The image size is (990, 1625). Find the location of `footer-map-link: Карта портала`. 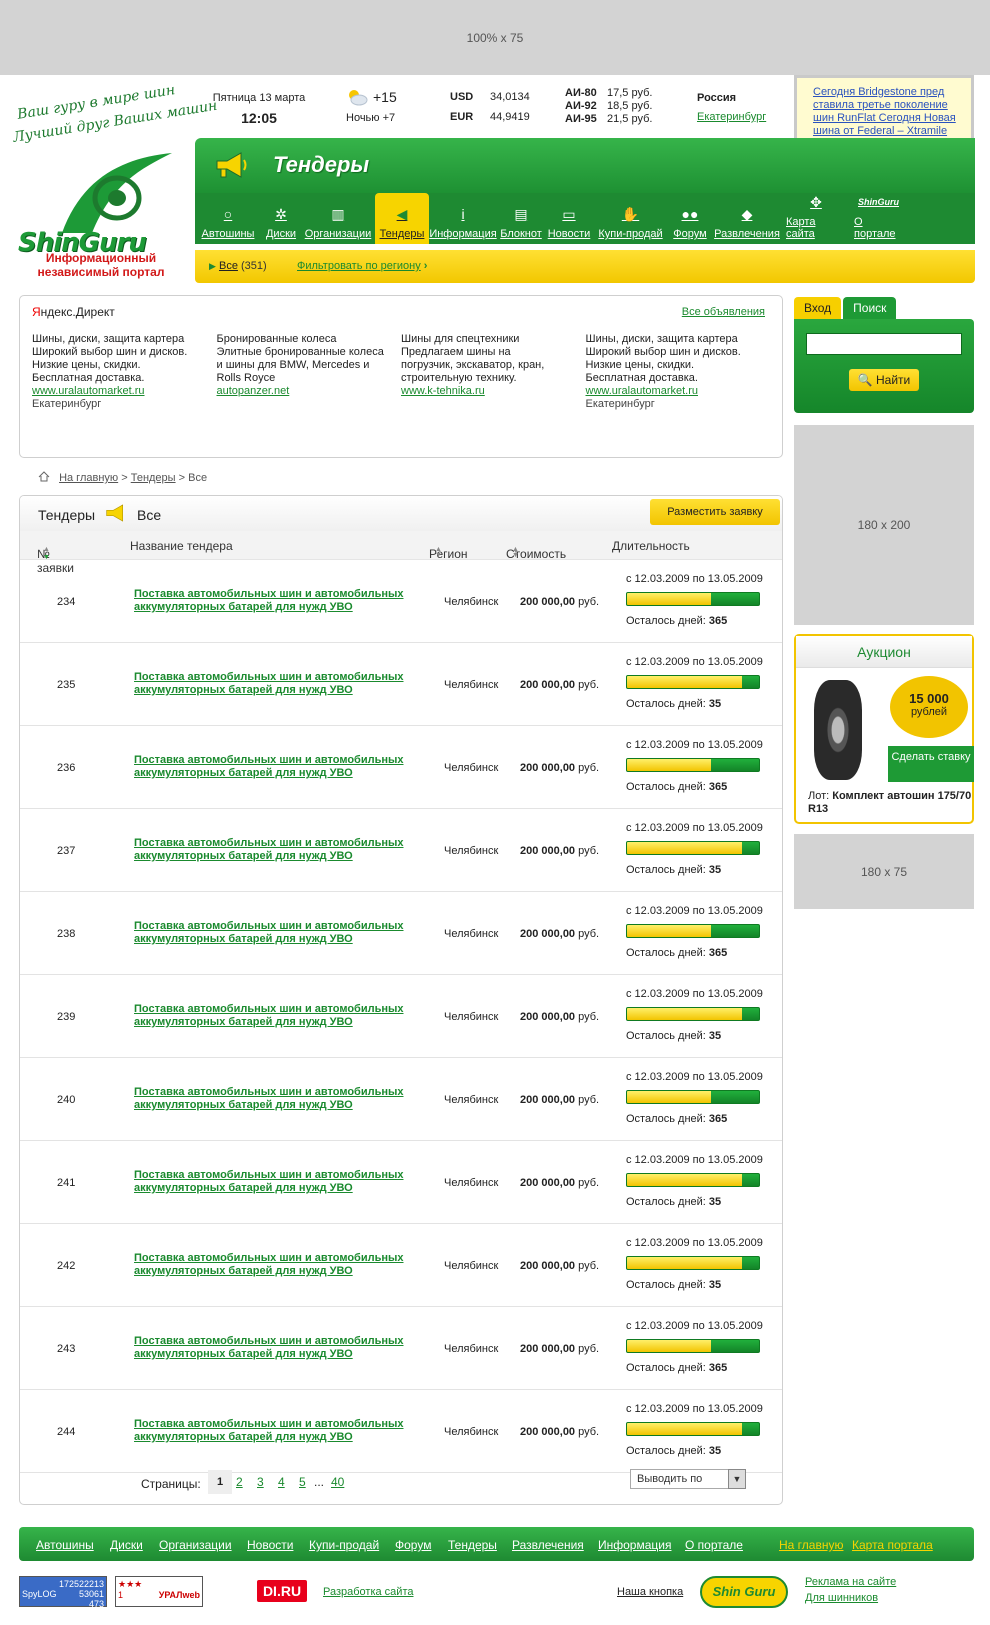

footer-map-link: Карта портала is located at coordinates (892, 1545).